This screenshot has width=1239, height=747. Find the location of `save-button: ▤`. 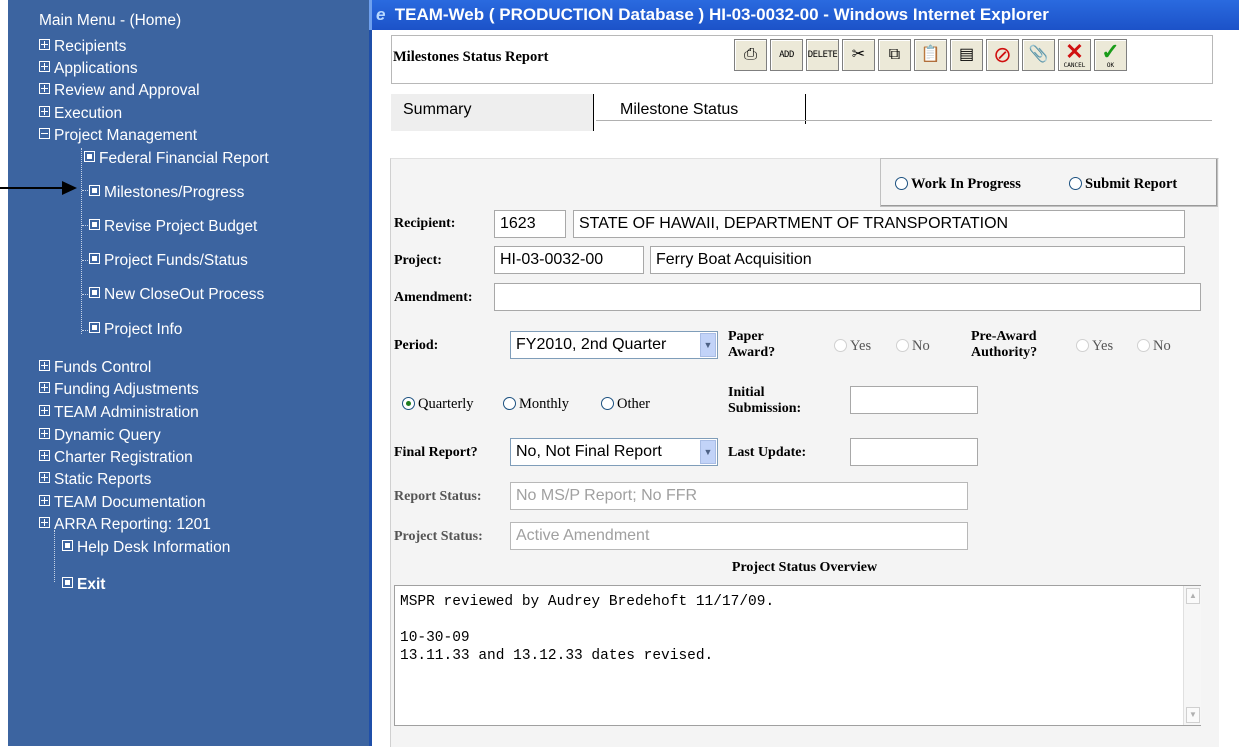

save-button: ▤ is located at coordinates (966, 55).